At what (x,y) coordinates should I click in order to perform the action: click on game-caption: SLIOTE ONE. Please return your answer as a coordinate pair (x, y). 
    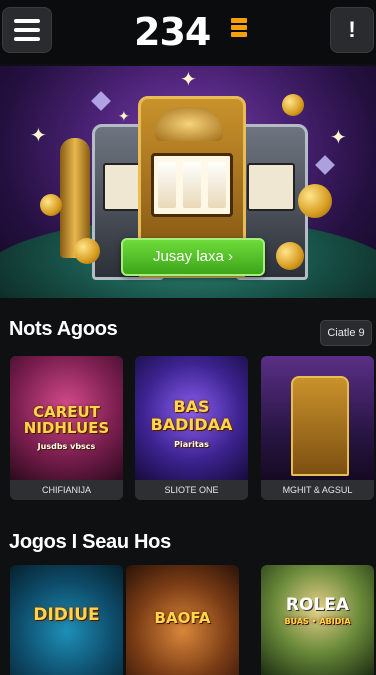
    Looking at the image, I should click on (191, 490).